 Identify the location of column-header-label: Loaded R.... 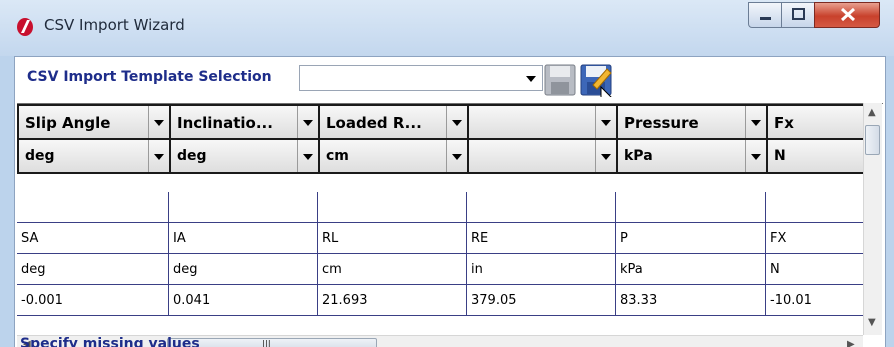
(374, 123).